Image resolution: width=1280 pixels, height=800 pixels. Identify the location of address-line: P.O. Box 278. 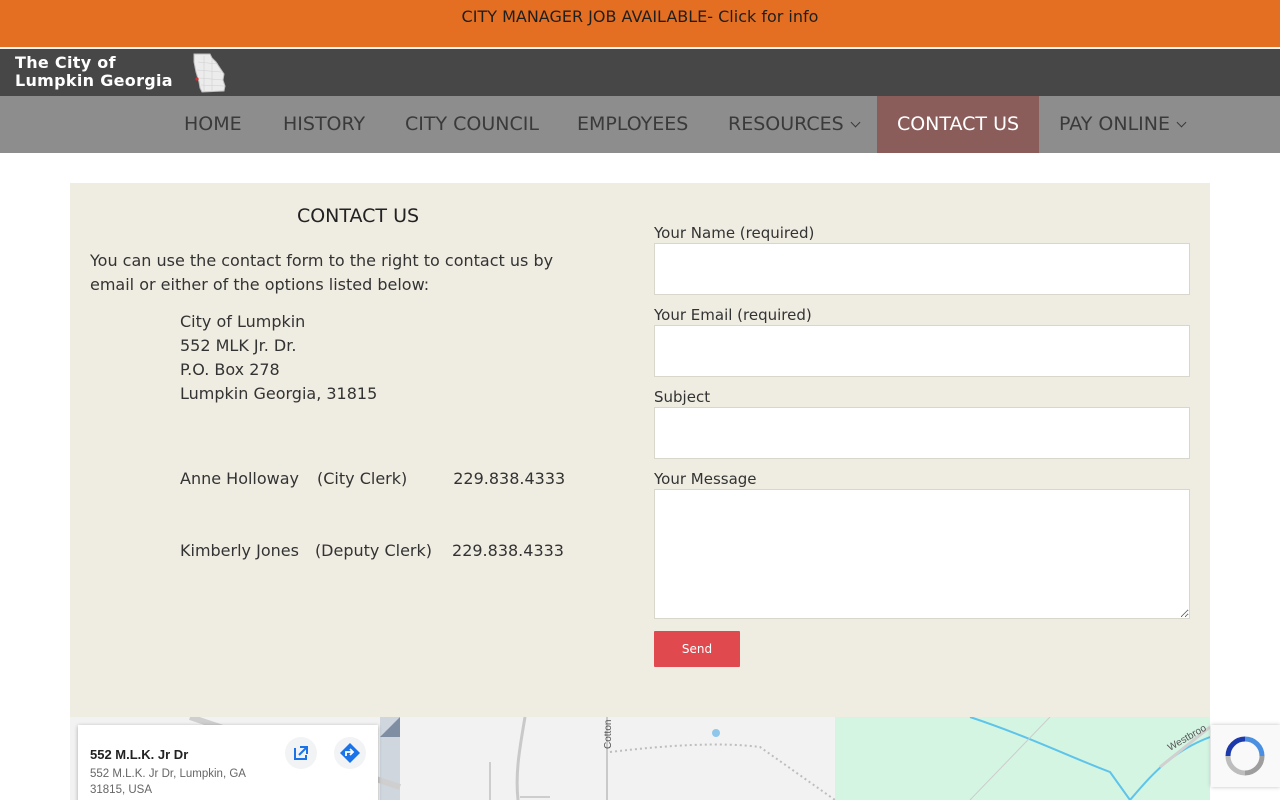
(230, 369).